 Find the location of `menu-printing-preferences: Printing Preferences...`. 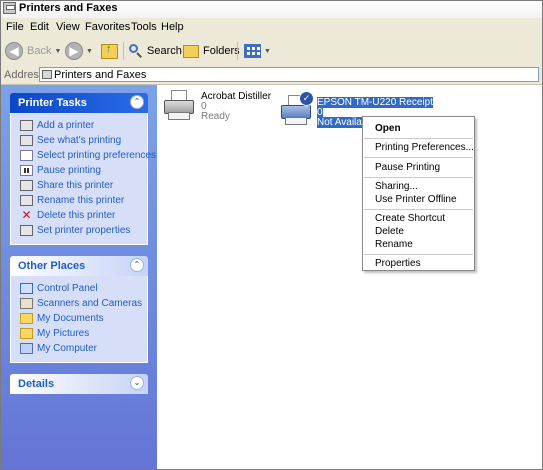

menu-printing-preferences: Printing Preferences... is located at coordinates (424, 147).